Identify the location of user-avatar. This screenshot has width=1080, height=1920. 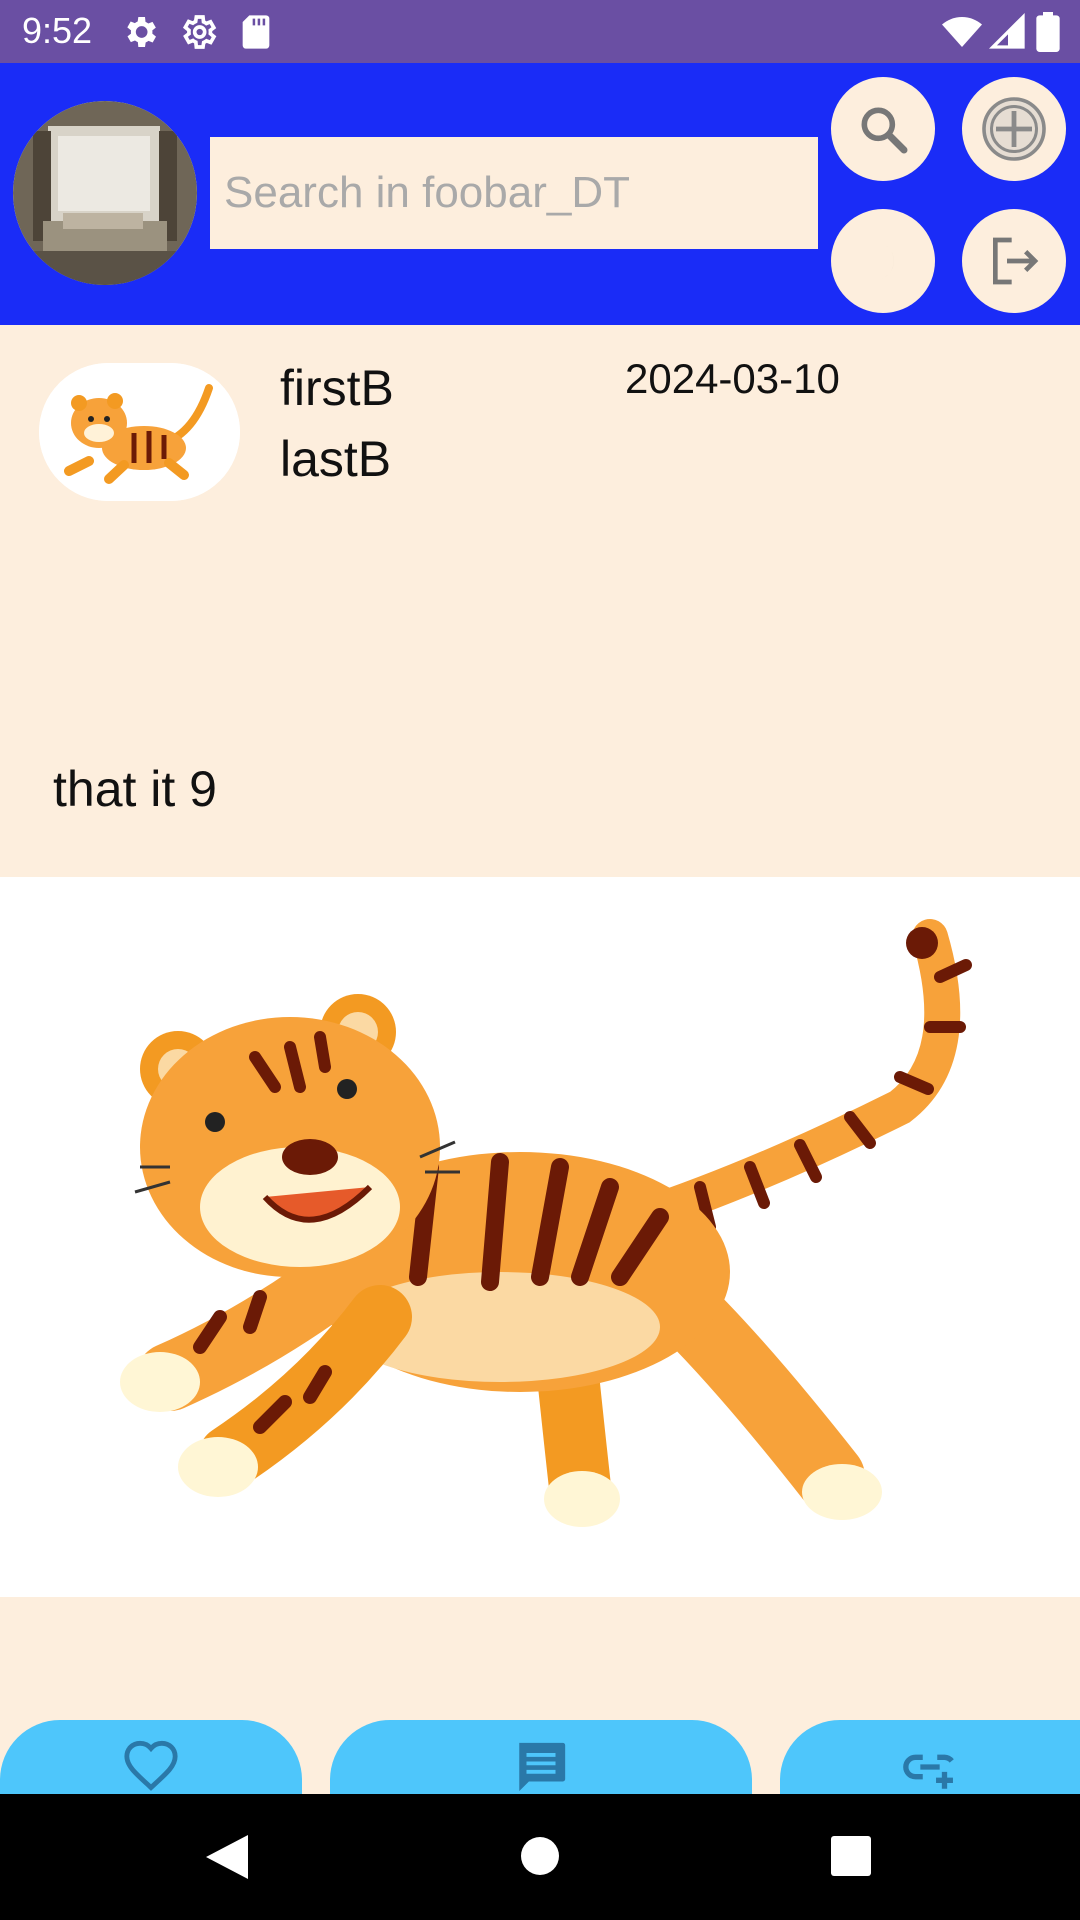
(105, 193).